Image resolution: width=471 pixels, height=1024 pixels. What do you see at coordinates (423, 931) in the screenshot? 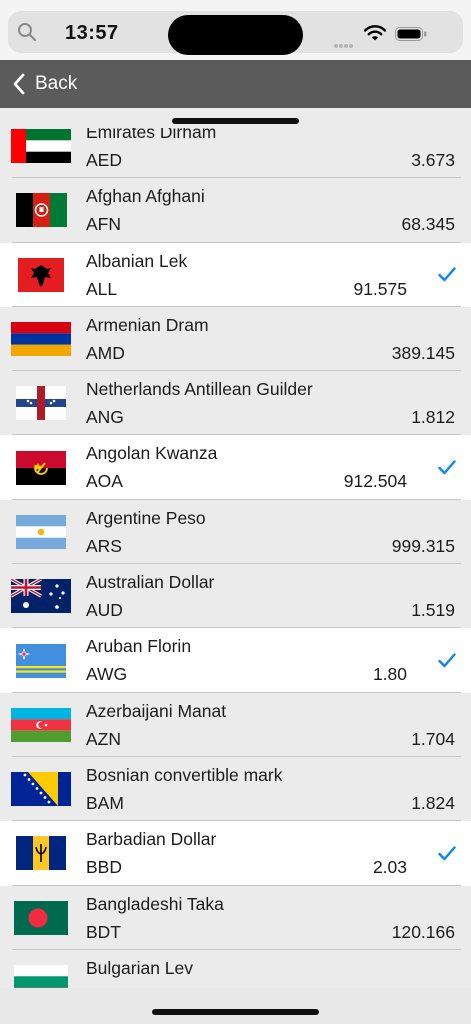
I see `currency-rate: 120.166` at bounding box center [423, 931].